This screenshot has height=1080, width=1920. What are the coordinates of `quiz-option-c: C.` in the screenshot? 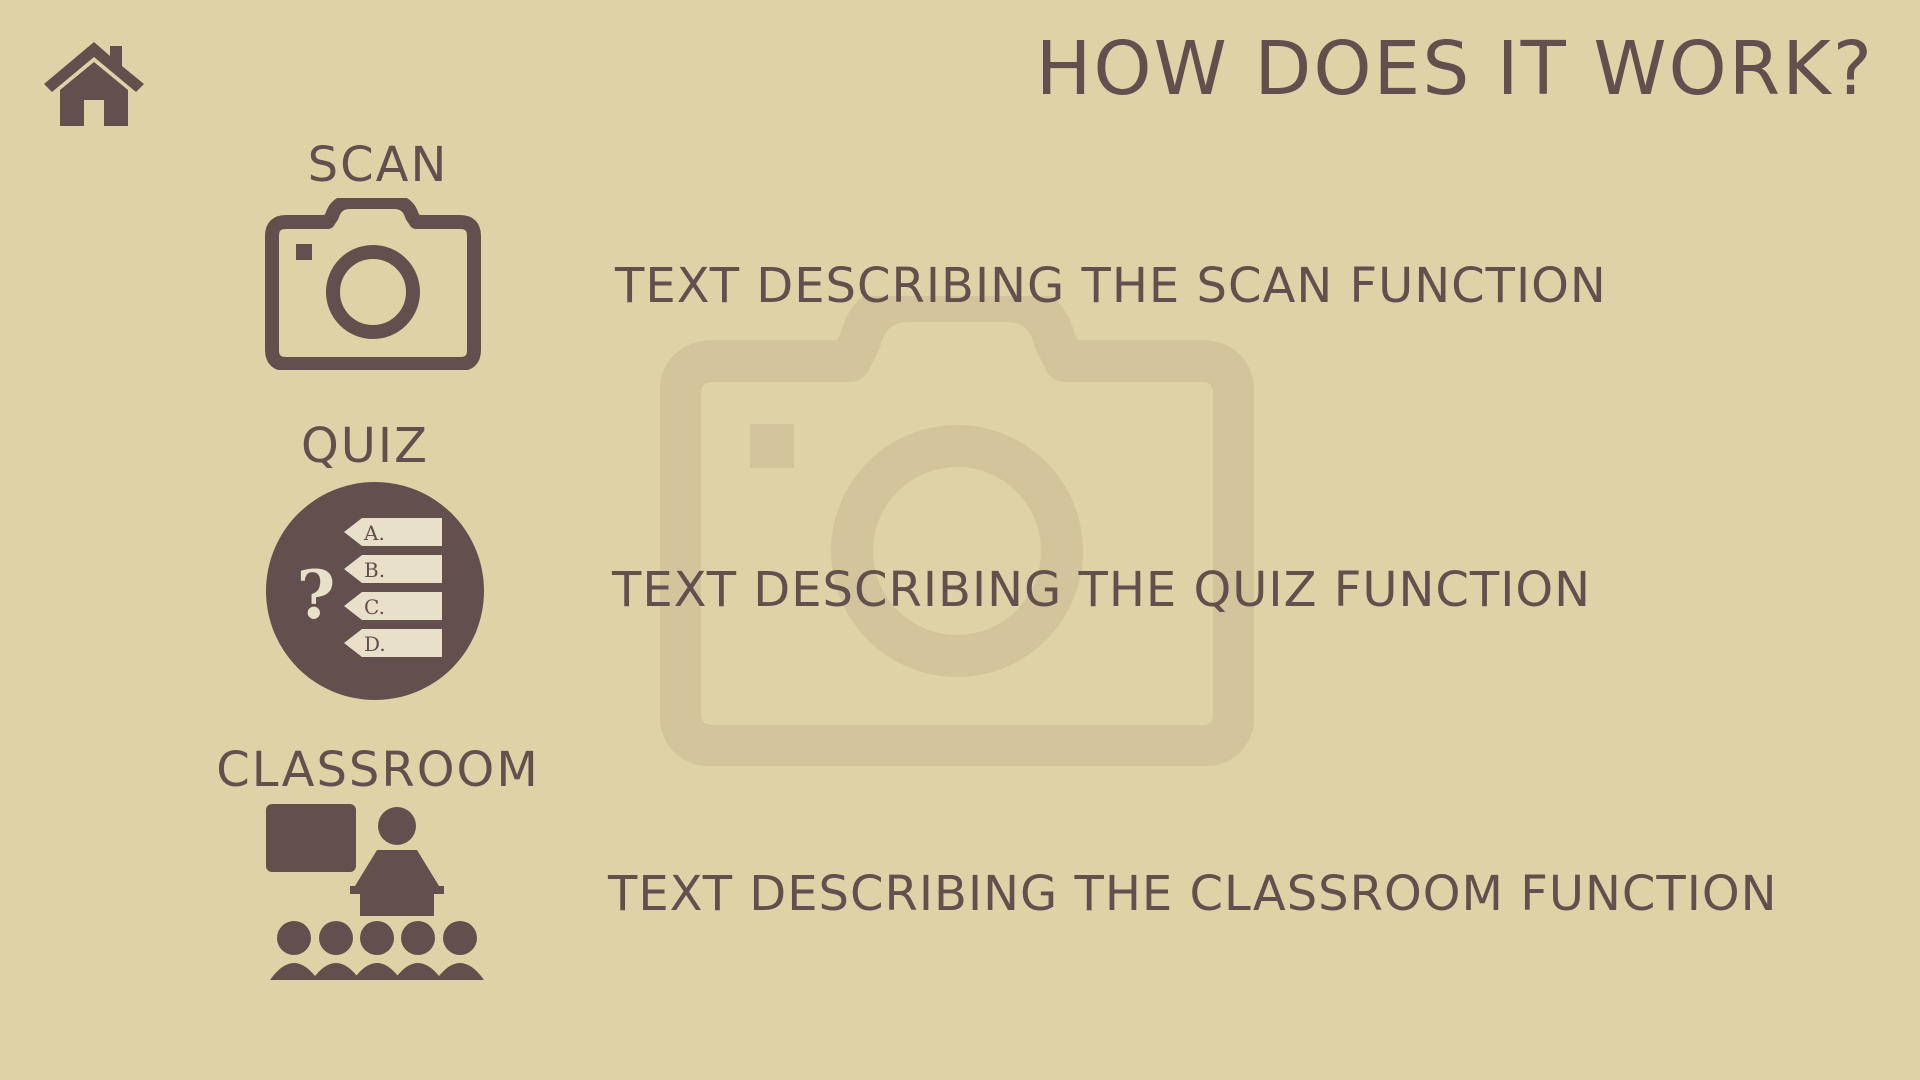 It's located at (374, 607).